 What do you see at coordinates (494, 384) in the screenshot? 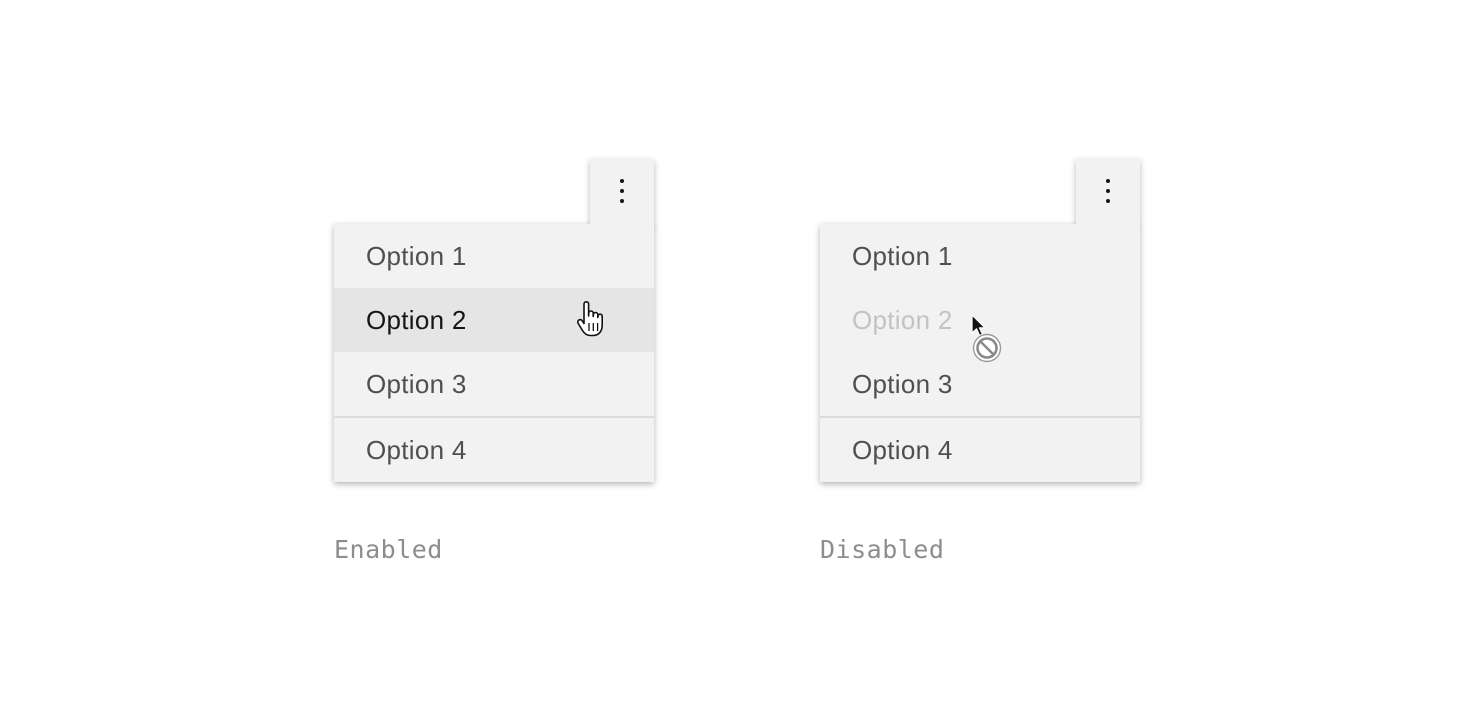
I see `menu-option-3: Option 3` at bounding box center [494, 384].